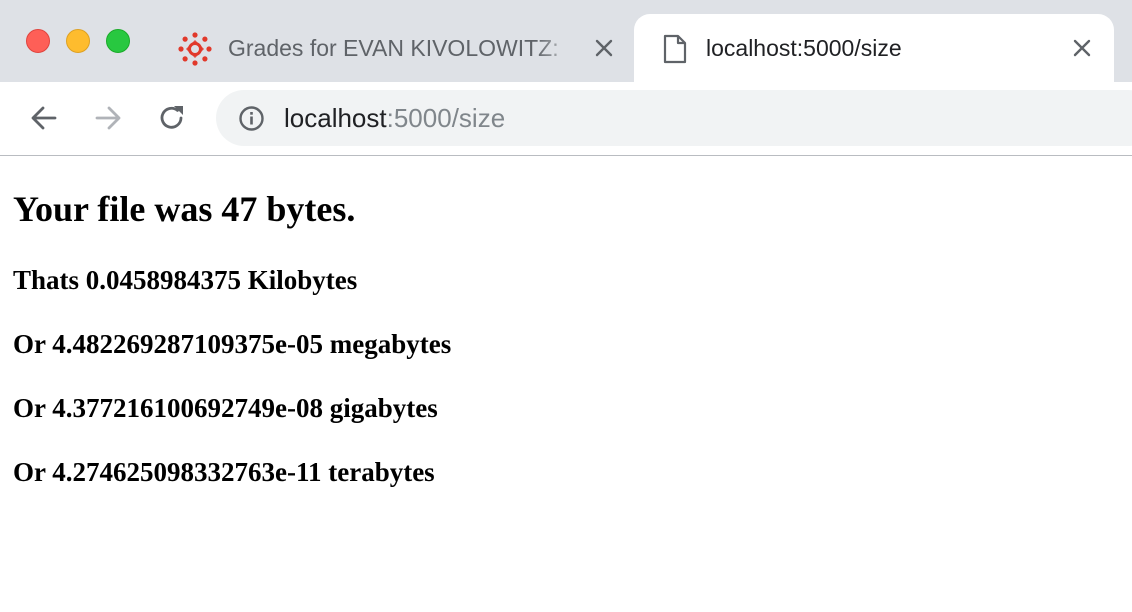  I want to click on address-bar: localhost:5000/size, so click(674, 118).